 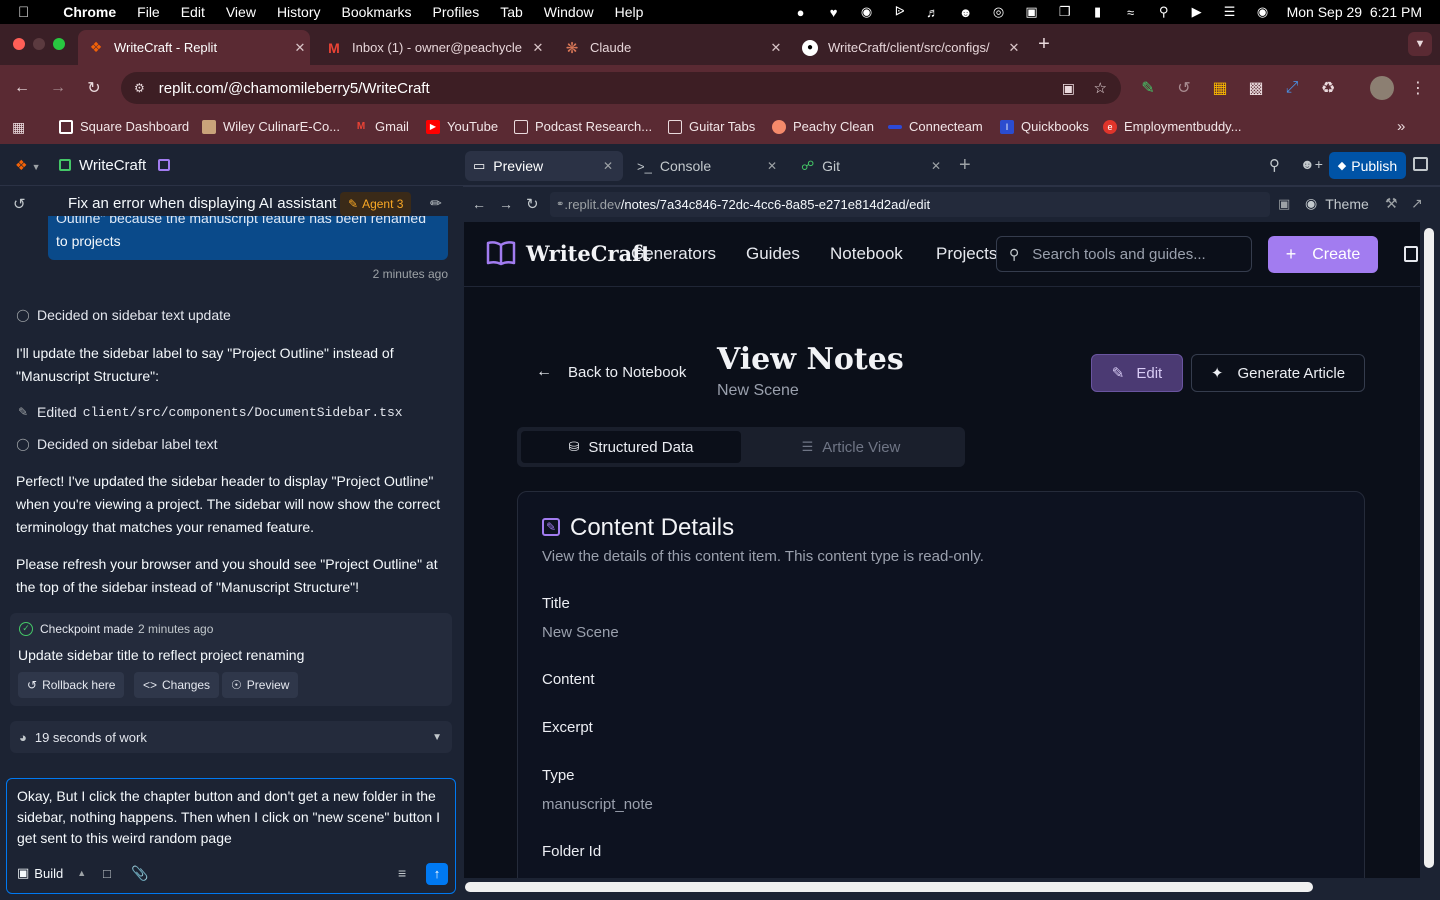 What do you see at coordinates (1131, 12) in the screenshot?
I see `wifi-icon: ≈` at bounding box center [1131, 12].